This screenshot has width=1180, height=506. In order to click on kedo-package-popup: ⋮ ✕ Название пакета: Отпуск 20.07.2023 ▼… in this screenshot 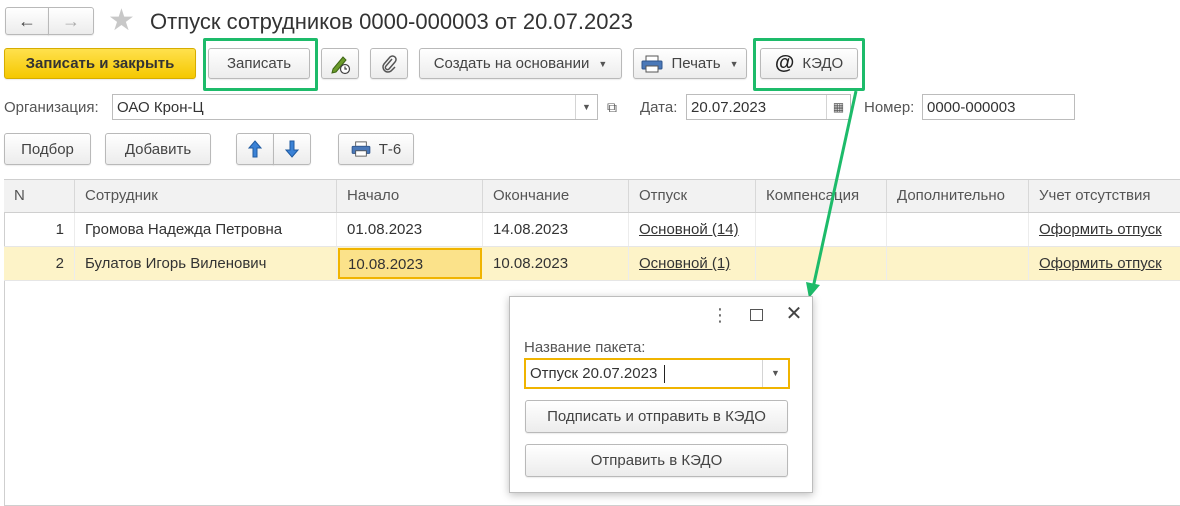, I will do `click(661, 394)`.